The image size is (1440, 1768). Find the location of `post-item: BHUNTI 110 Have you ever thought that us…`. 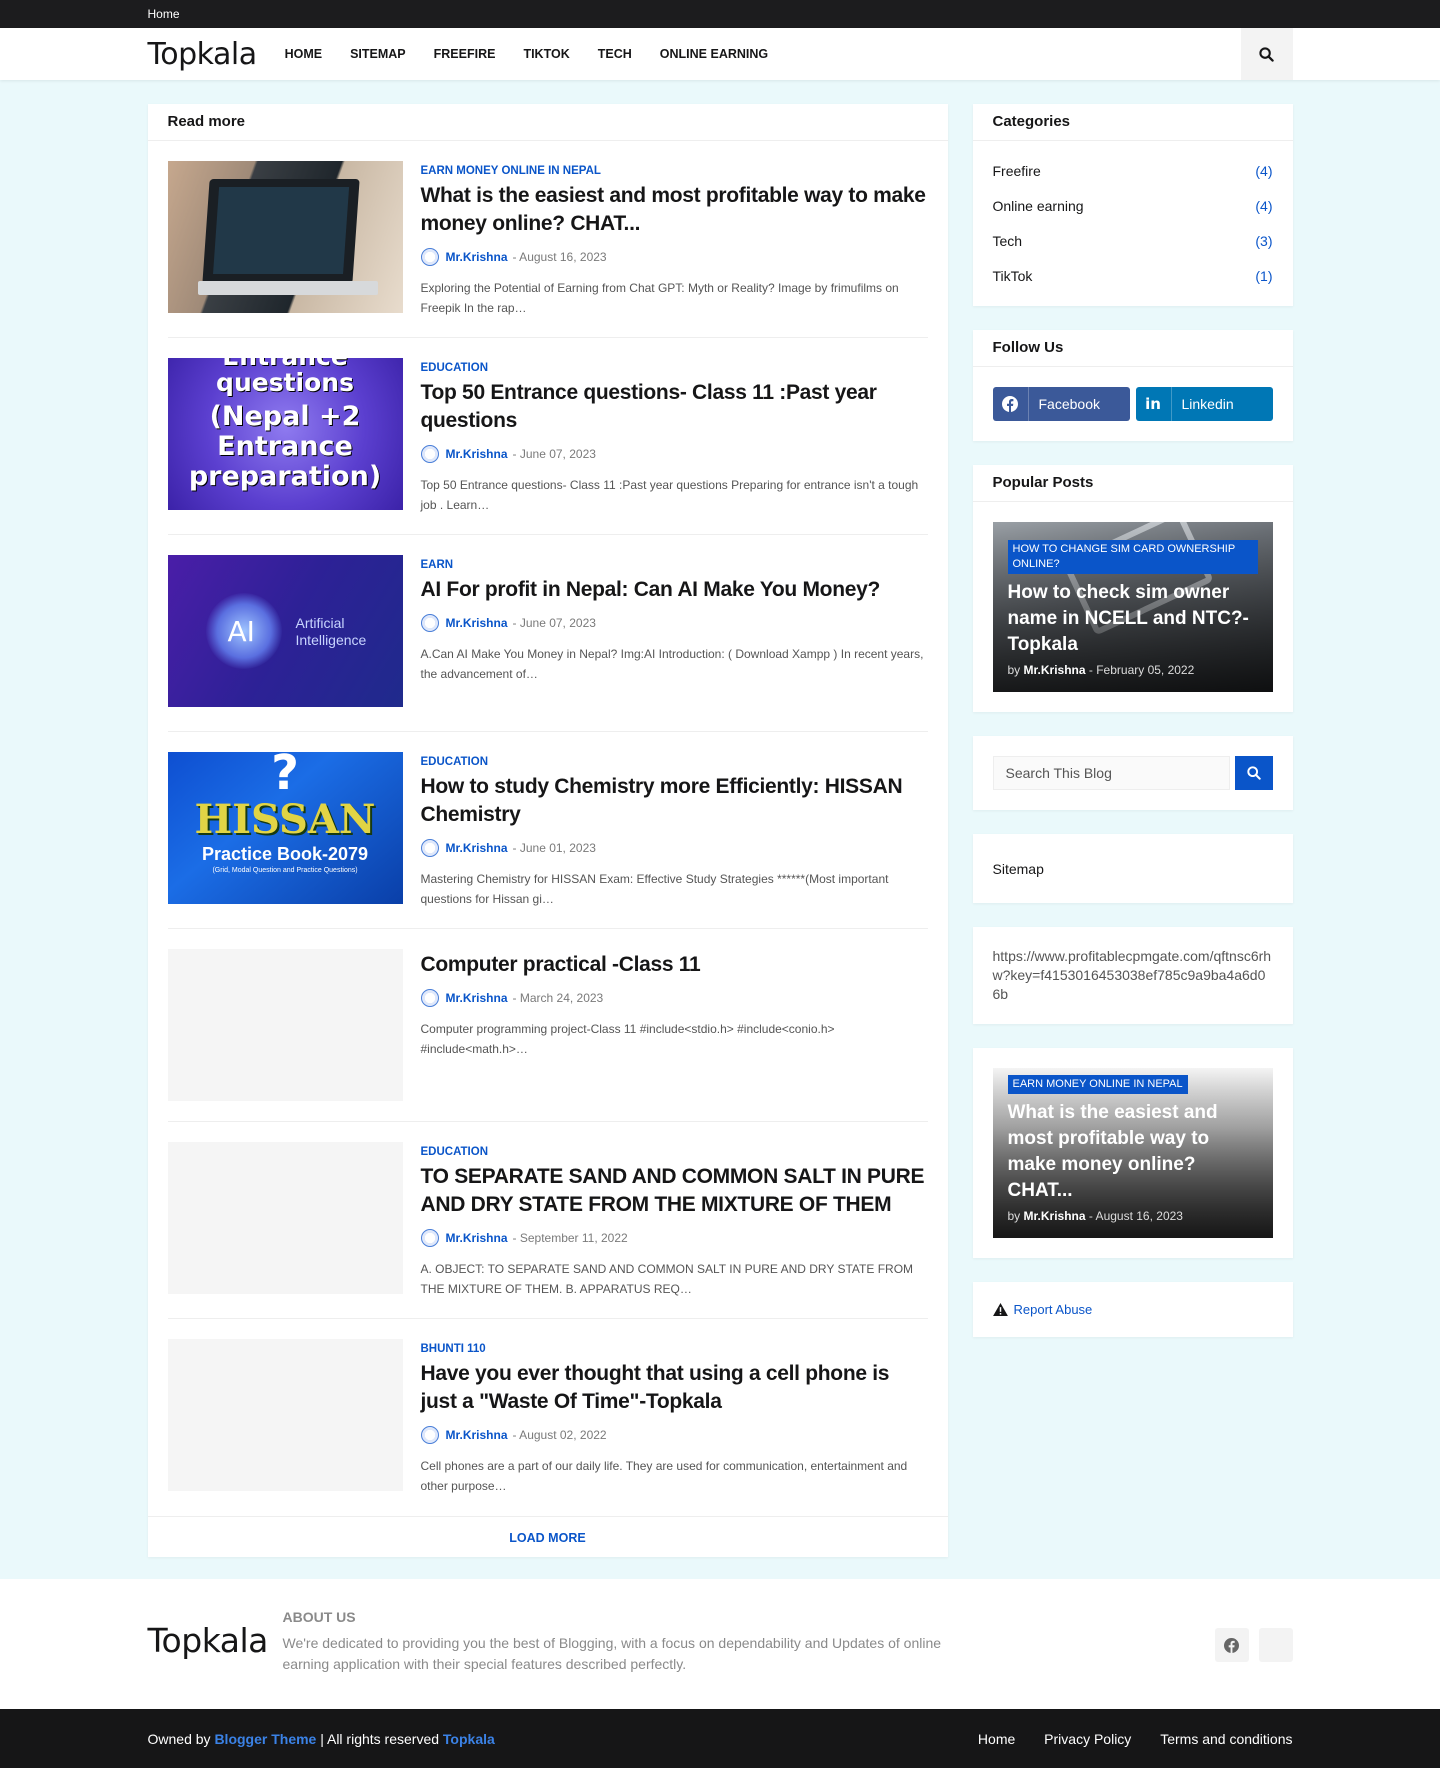

post-item: BHUNTI 110 Have you ever thought that us… is located at coordinates (547, 1417).